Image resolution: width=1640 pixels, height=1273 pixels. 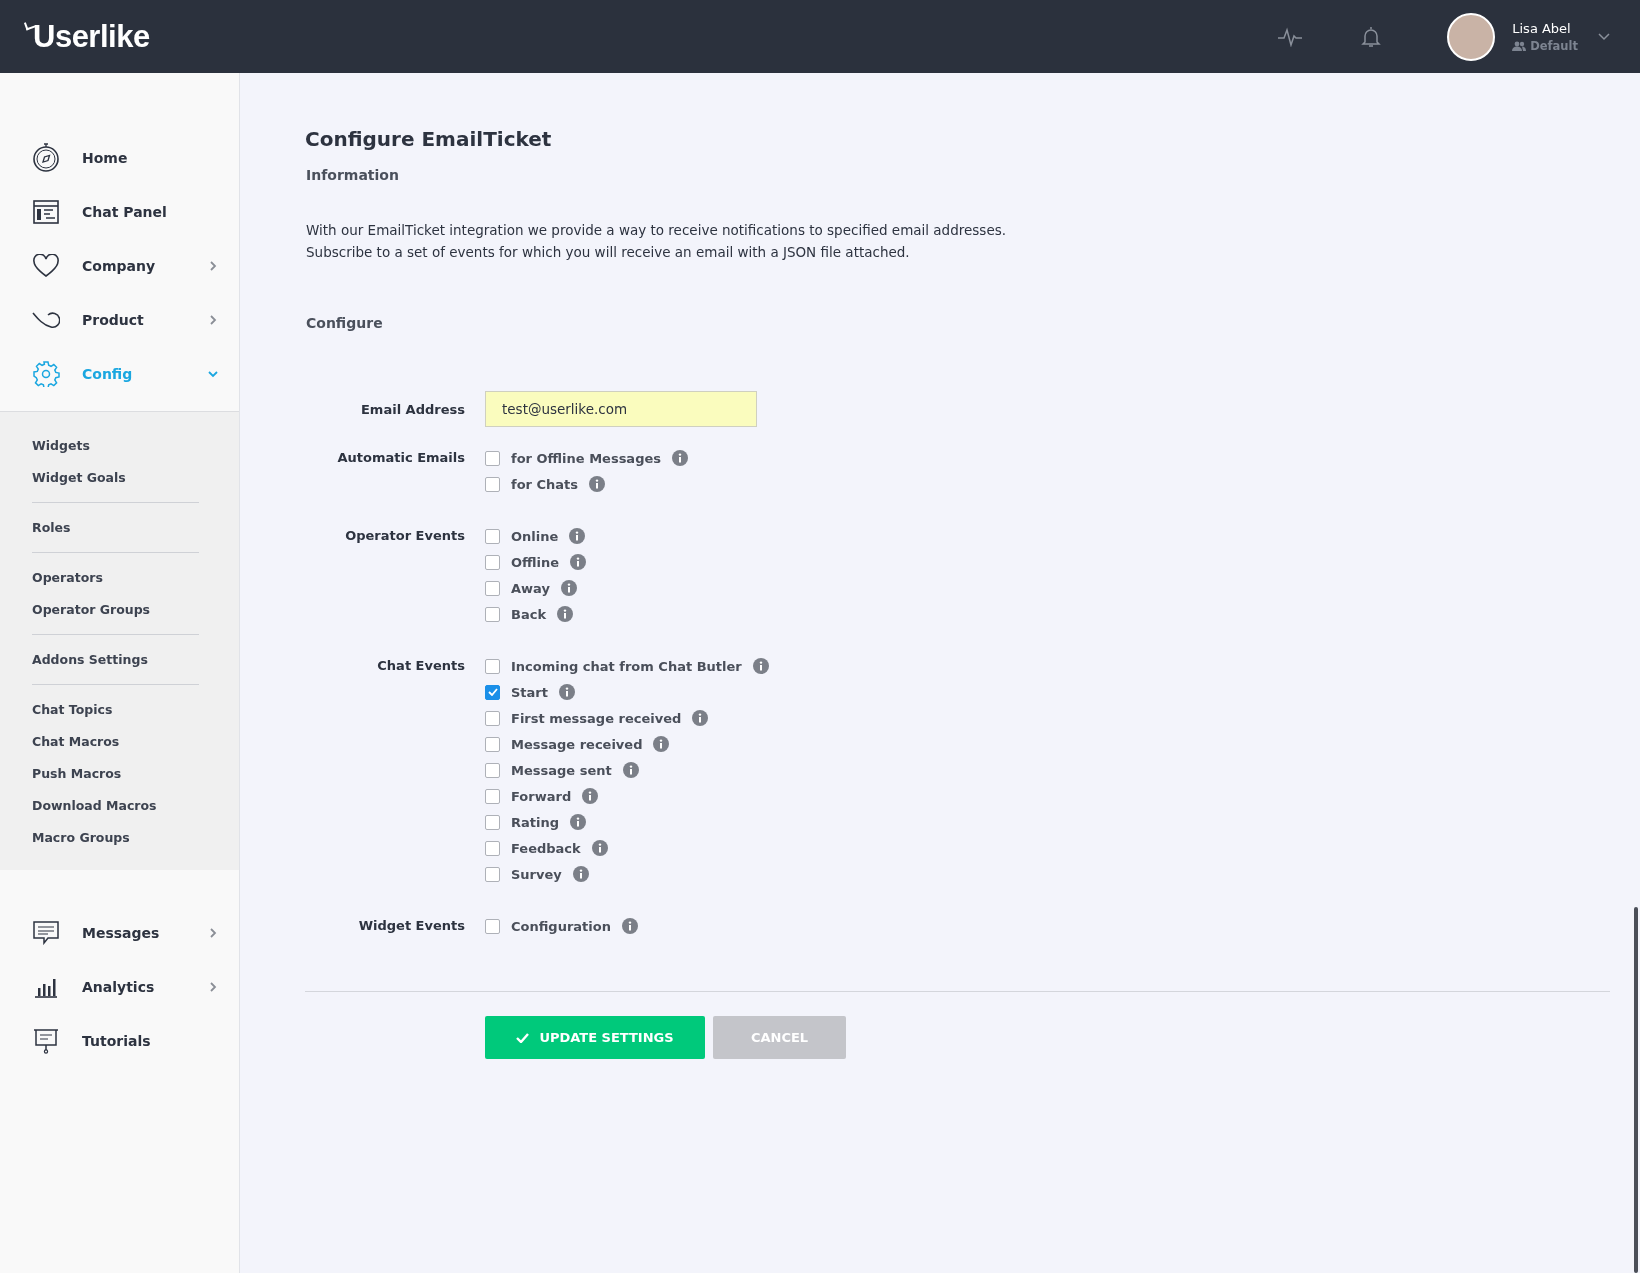 What do you see at coordinates (1604, 36) in the screenshot?
I see `chevron-down-icon` at bounding box center [1604, 36].